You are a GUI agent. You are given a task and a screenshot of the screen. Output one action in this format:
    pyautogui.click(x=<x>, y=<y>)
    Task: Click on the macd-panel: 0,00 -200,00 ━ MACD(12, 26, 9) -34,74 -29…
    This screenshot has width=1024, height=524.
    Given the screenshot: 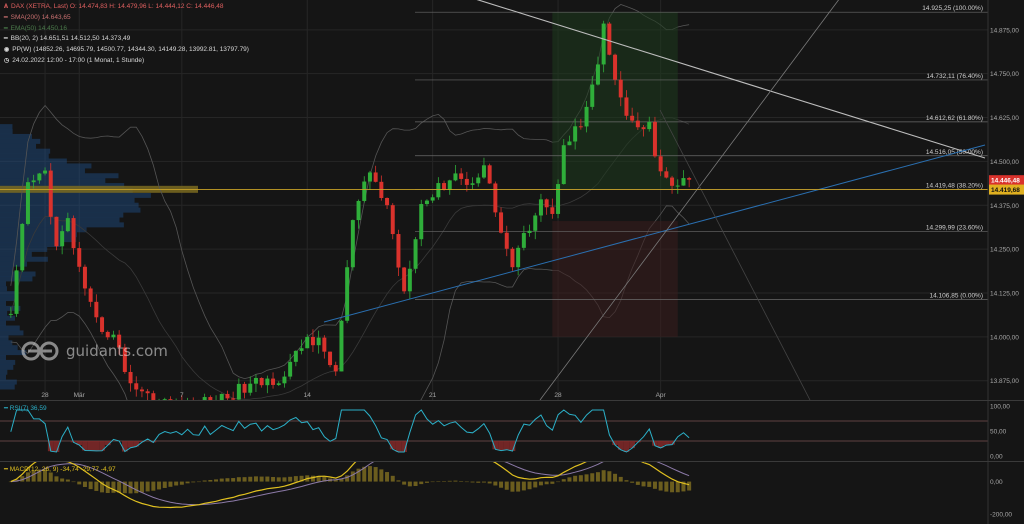 What is the action you would take?
    pyautogui.click(x=512, y=493)
    